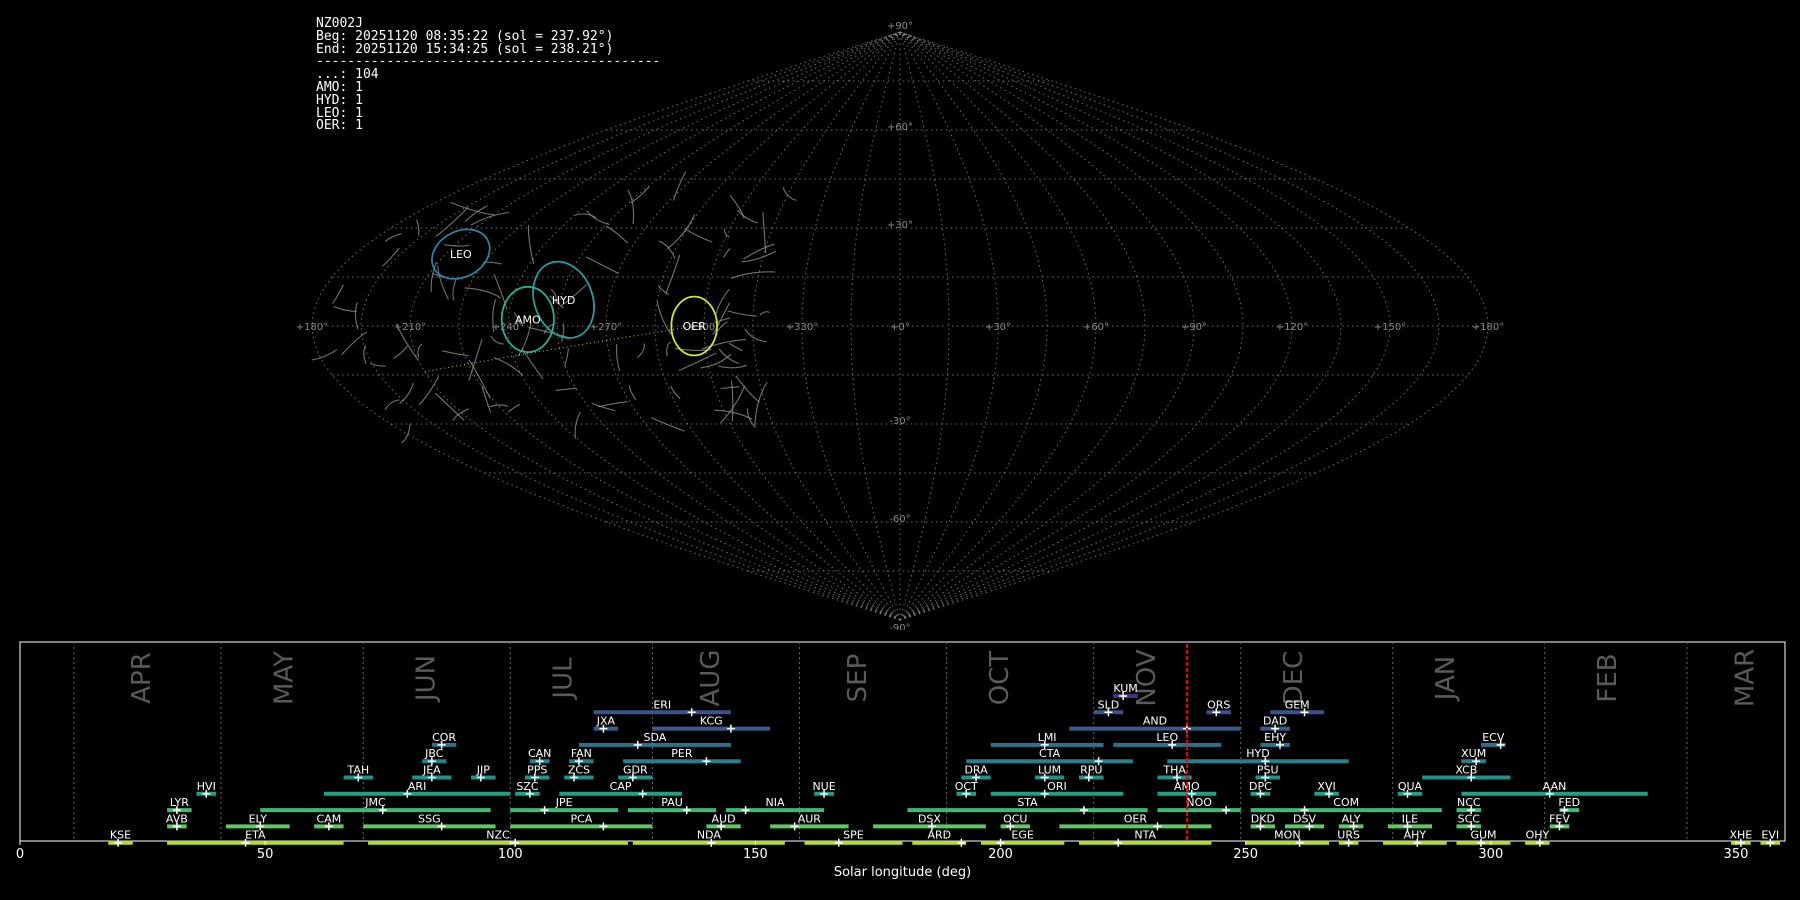 The image size is (1800, 900). I want to click on count-line: OER: 1, so click(339, 126).